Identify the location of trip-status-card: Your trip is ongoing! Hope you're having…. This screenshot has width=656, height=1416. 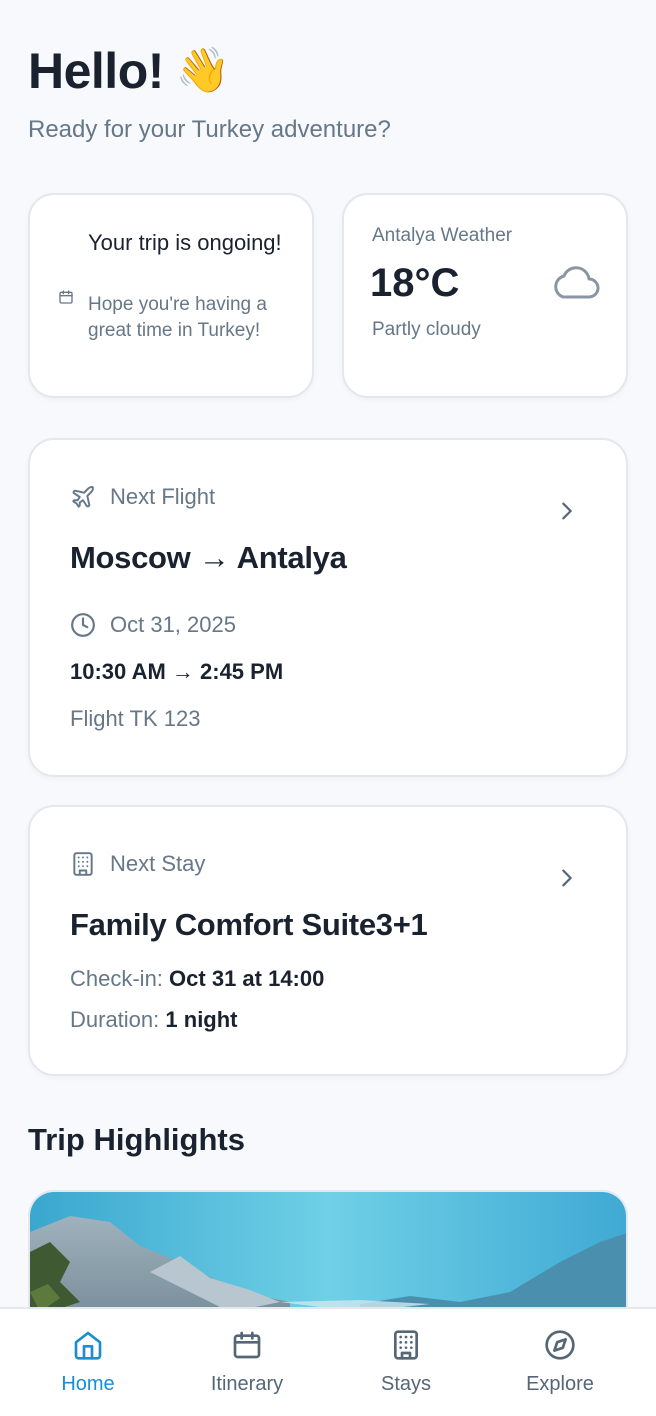
(171, 295).